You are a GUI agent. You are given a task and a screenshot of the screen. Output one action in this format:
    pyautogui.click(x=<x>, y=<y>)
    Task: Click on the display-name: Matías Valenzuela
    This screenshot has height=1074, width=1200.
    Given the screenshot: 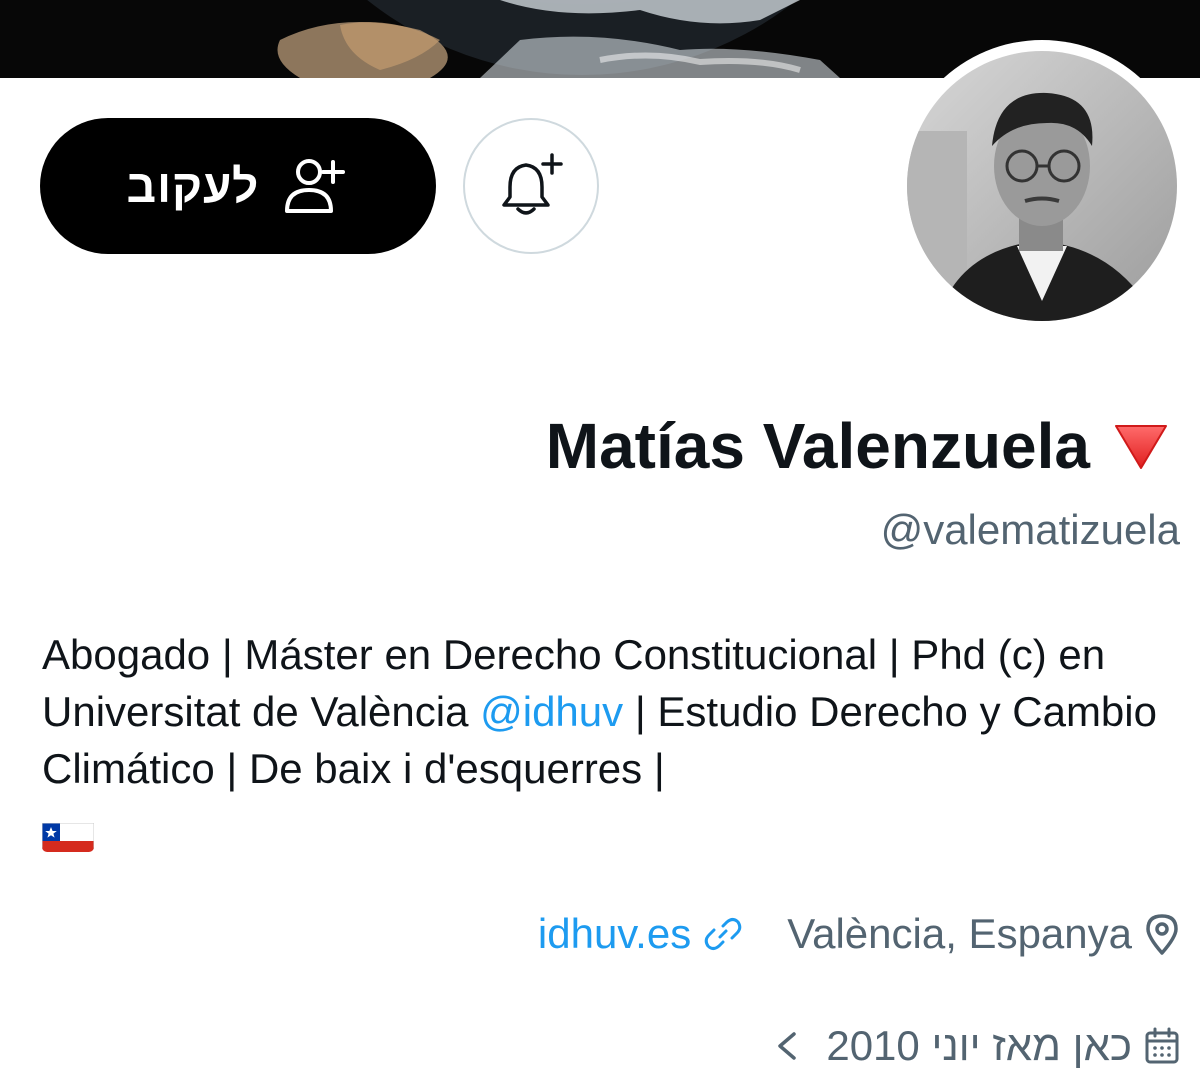 What is the action you would take?
    pyautogui.click(x=858, y=446)
    